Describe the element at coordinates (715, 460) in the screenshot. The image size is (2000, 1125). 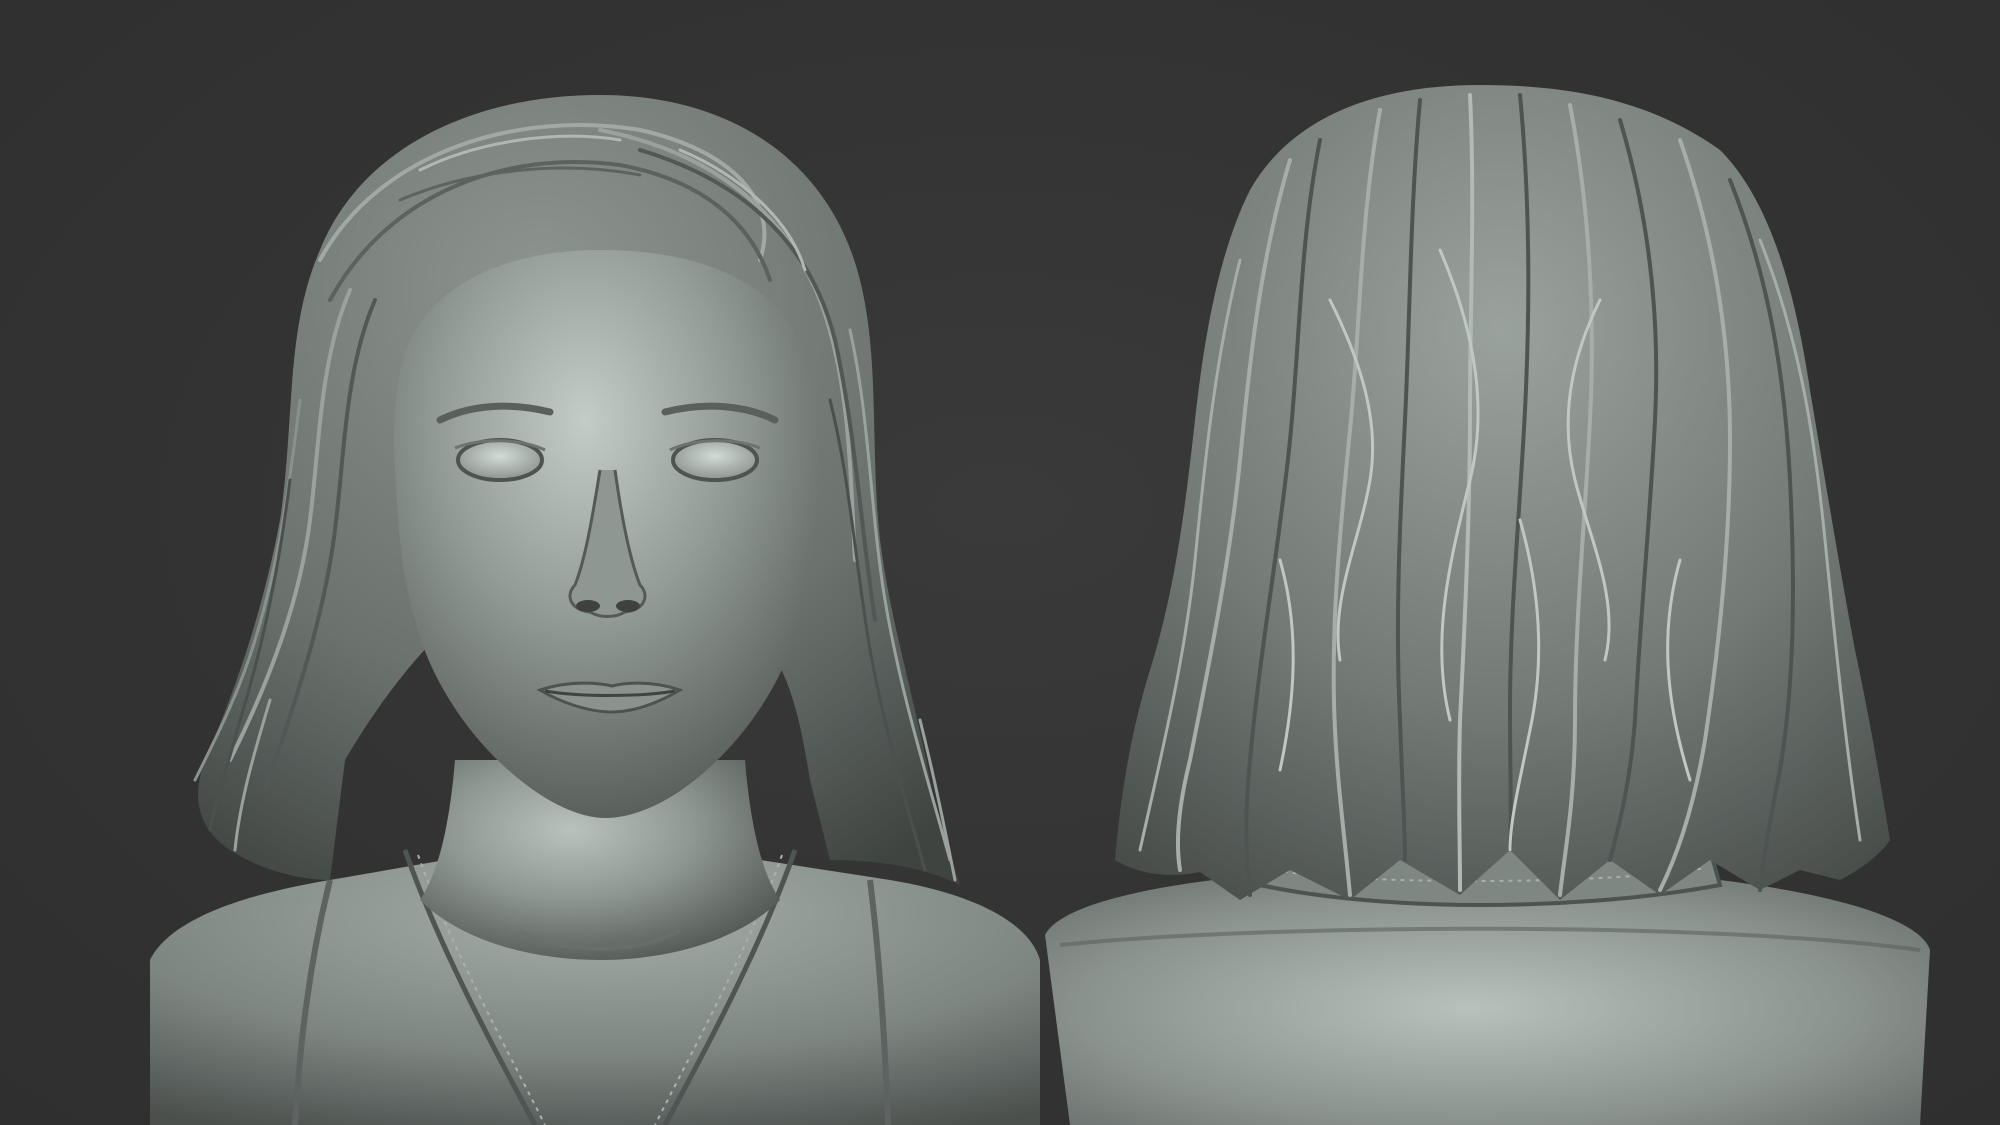
I see `front-eye-right` at that location.